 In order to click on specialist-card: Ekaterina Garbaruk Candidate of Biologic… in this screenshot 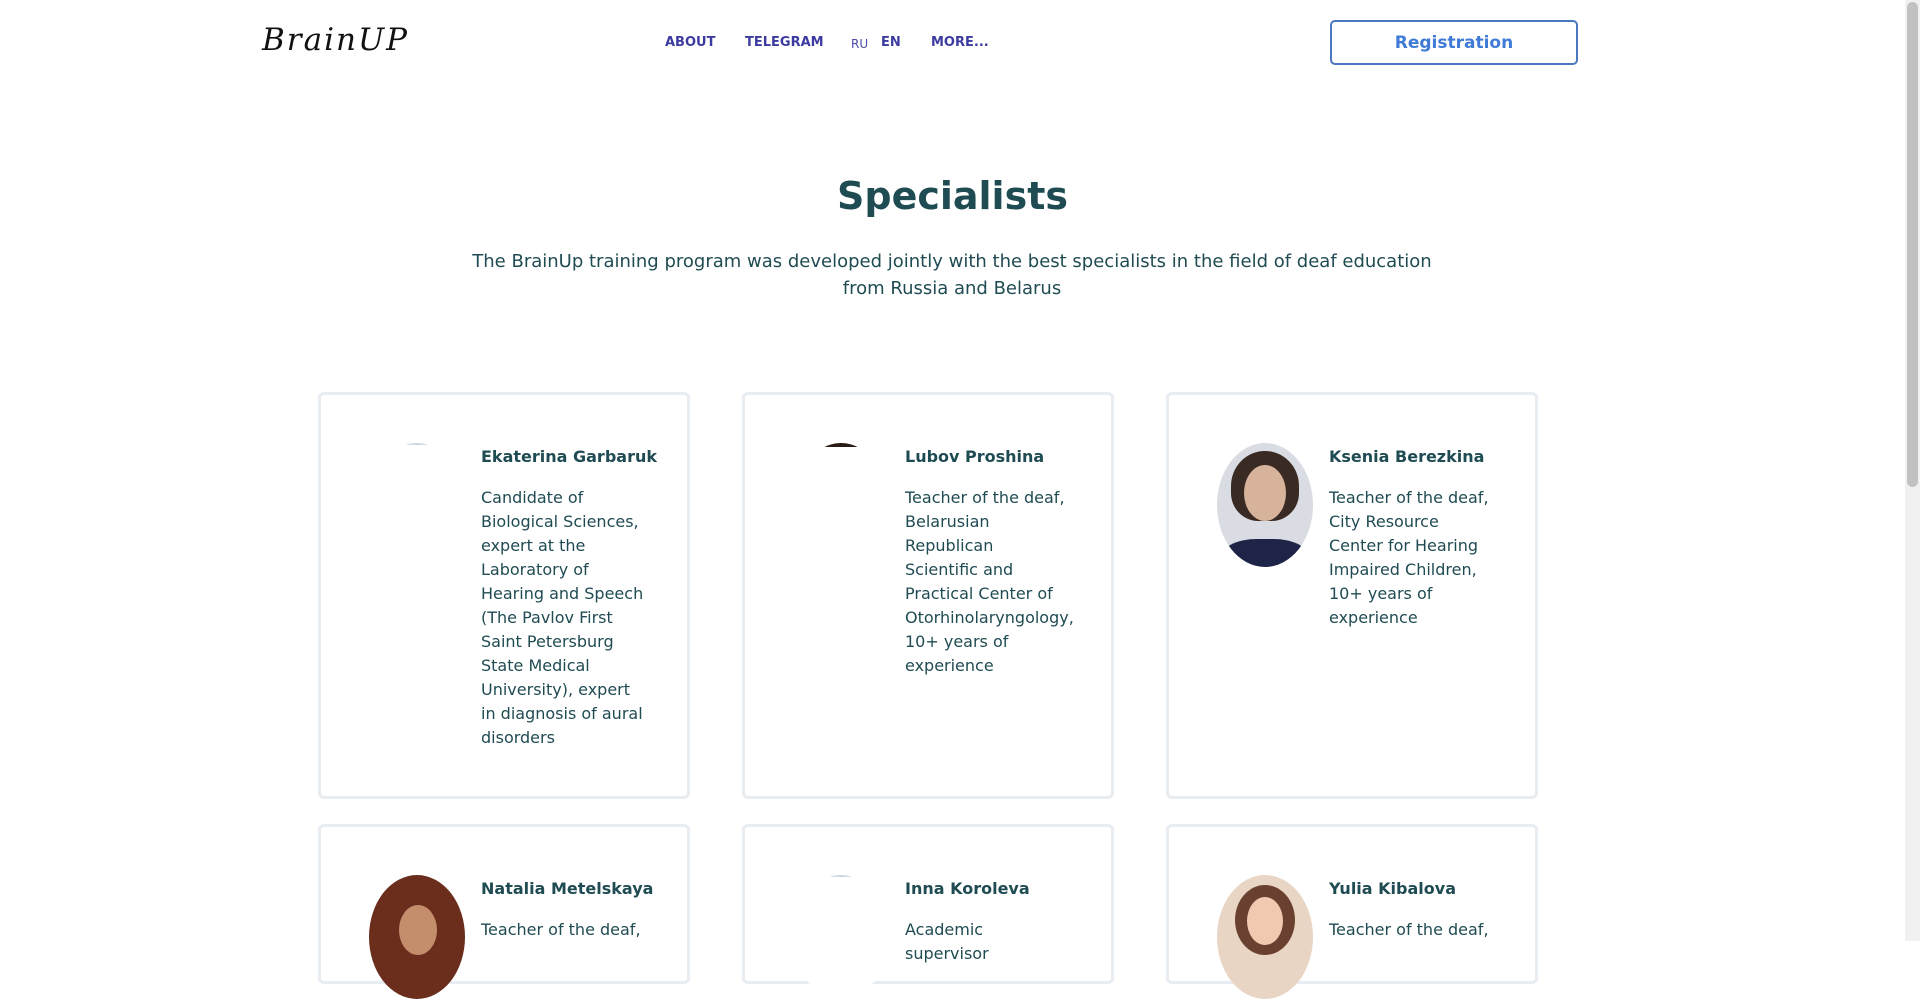, I will do `click(504, 595)`.